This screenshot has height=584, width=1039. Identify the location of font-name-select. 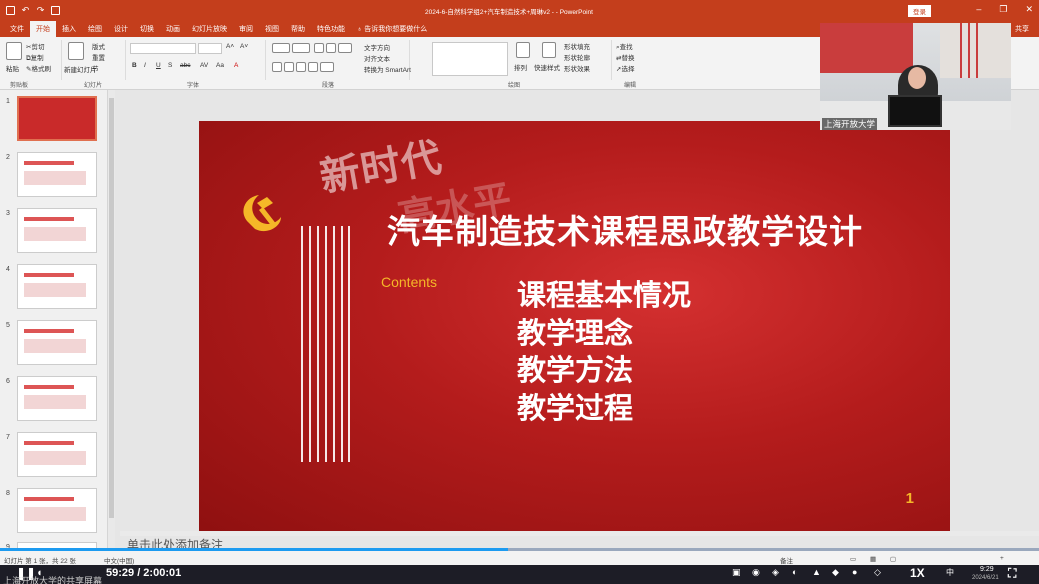
(163, 48).